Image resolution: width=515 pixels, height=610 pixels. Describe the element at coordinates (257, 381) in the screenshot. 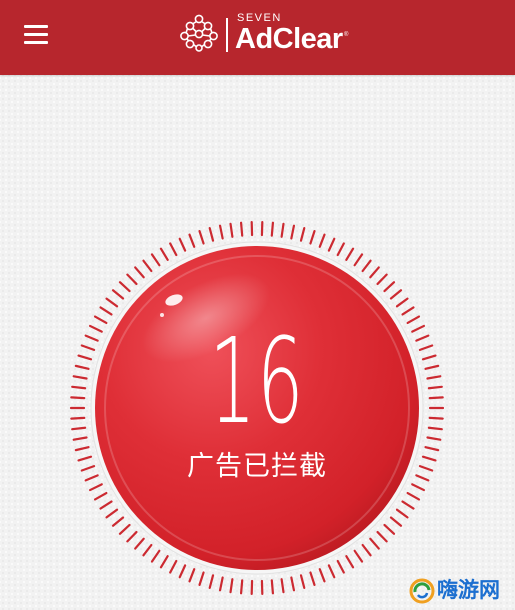

I see `blocked-ads-count: 16` at that location.